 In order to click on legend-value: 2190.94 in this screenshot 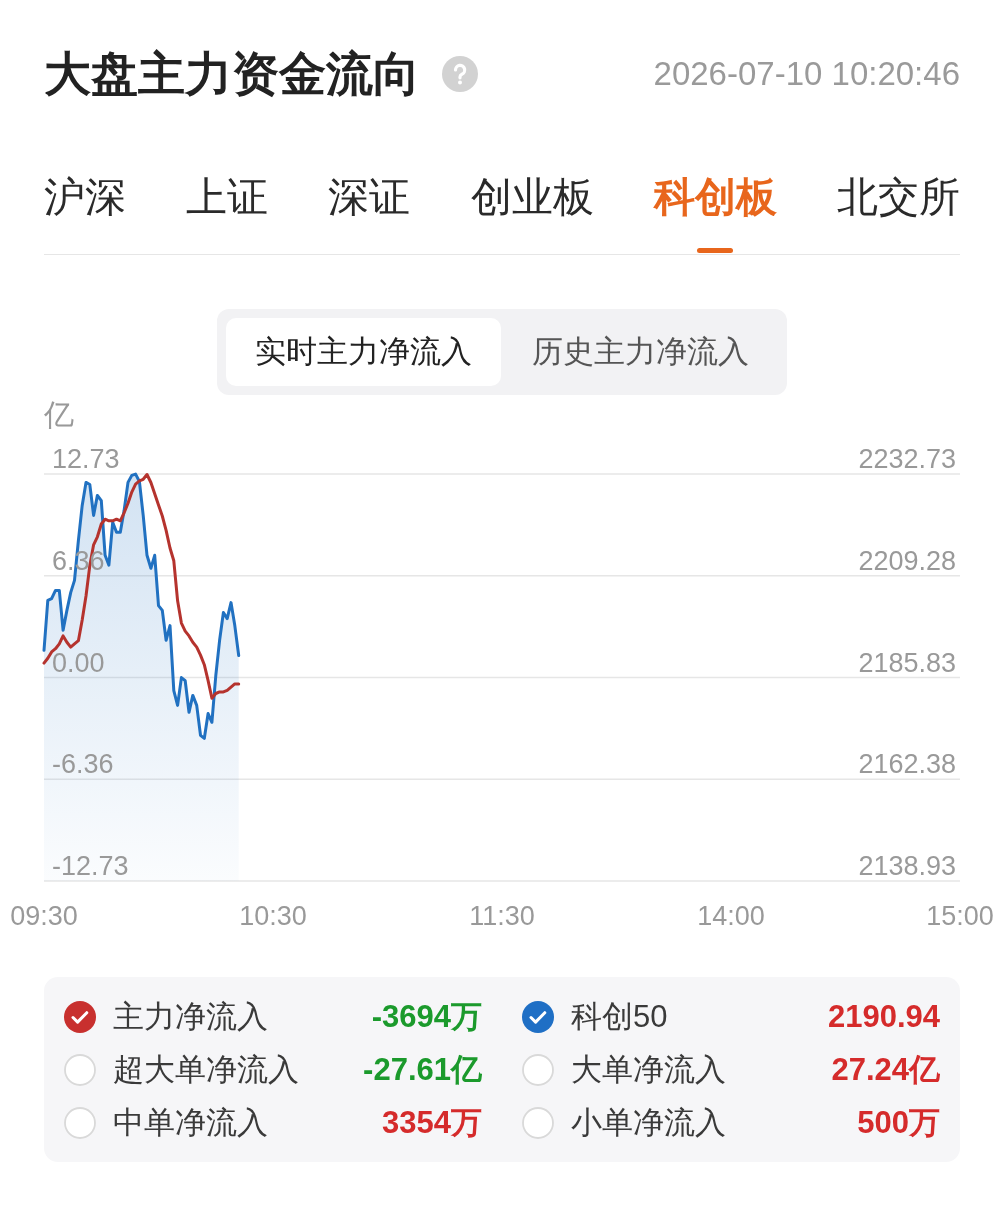, I will do `click(883, 1016)`.